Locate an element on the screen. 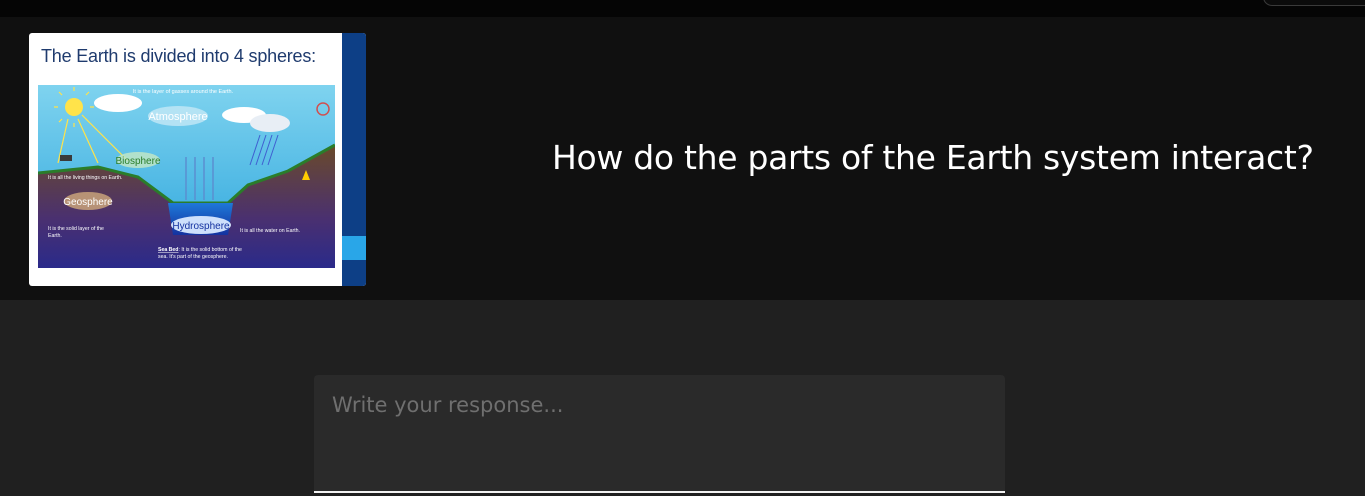 The width and height of the screenshot is (1365, 496). seabed-term: Sea Bed is located at coordinates (168, 250).